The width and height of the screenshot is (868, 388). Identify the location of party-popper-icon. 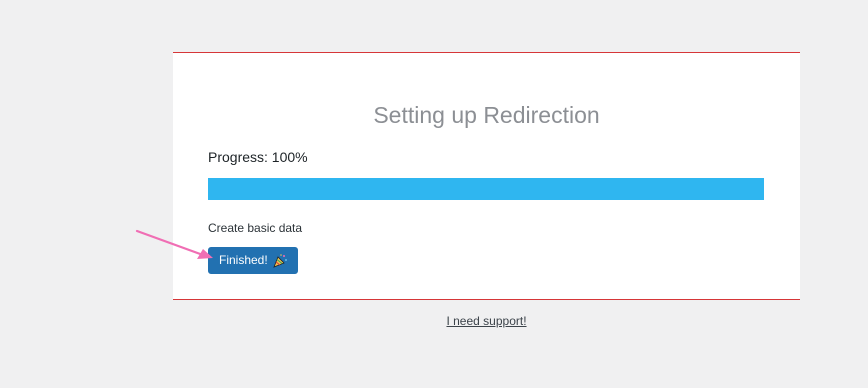
(280, 261).